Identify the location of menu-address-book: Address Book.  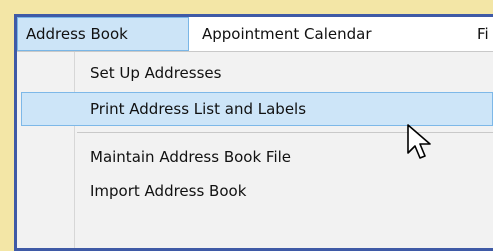
(103, 34).